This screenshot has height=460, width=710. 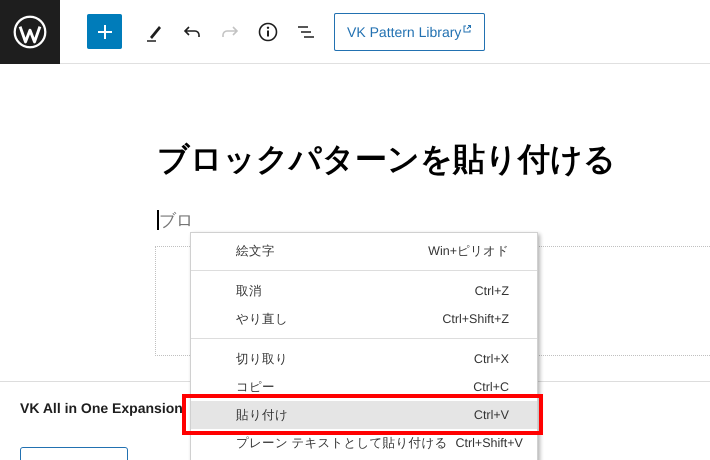 I want to click on menu-item: プレーン テキストとして貼り付ける Ctrl+Shift+V, so click(x=364, y=443).